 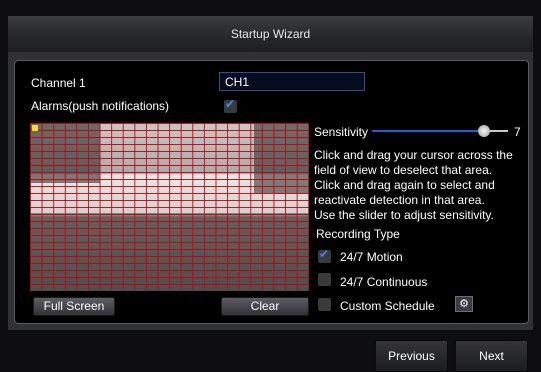 I want to click on instruction-line: Click and drag your cursor across the, so click(x=413, y=155).